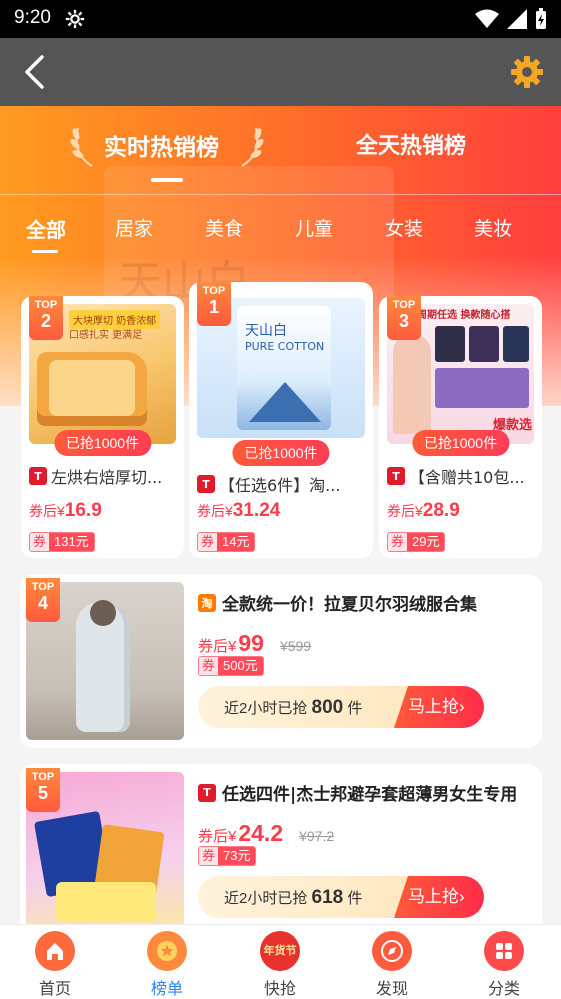 The image size is (561, 999). I want to click on gear-icon, so click(527, 72).